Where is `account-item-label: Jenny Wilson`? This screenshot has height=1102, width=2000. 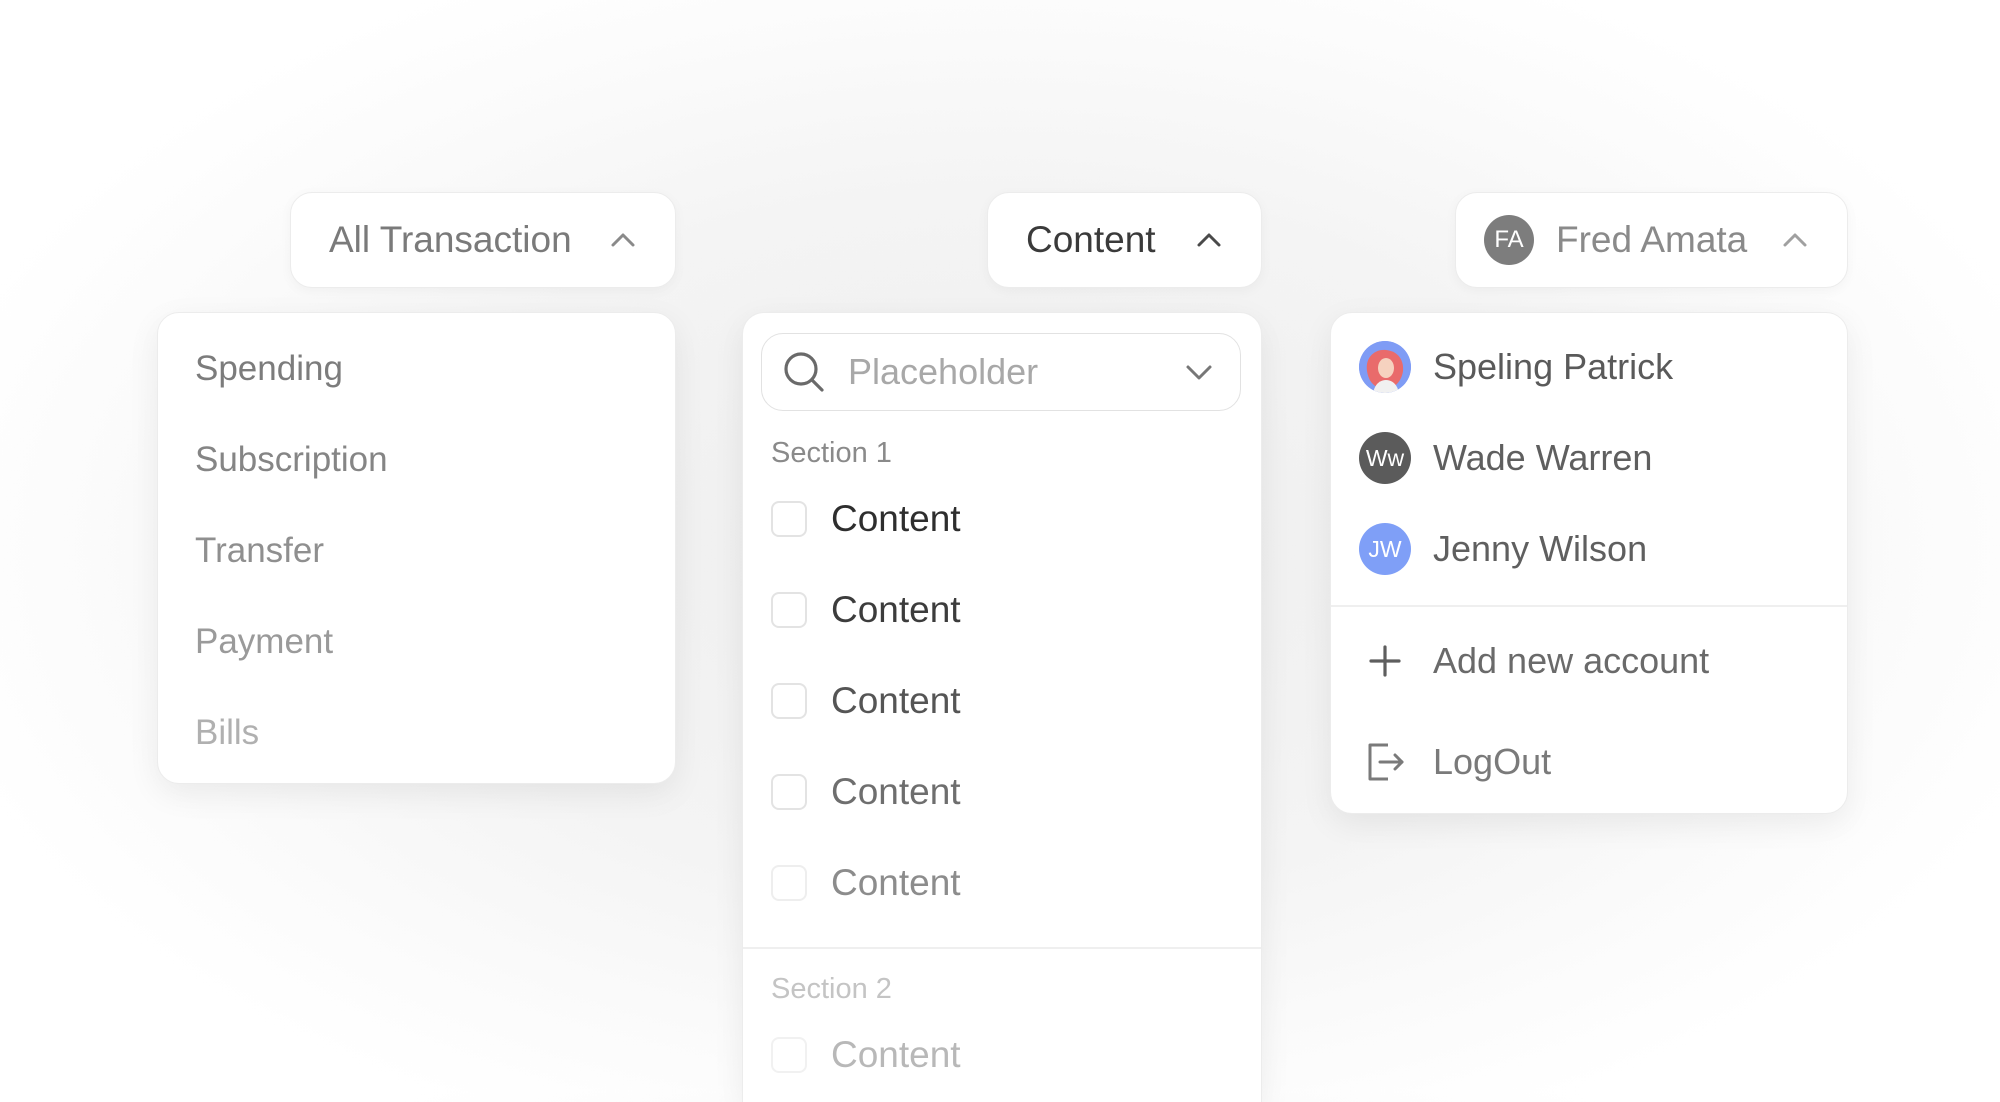
account-item-label: Jenny Wilson is located at coordinates (1540, 548).